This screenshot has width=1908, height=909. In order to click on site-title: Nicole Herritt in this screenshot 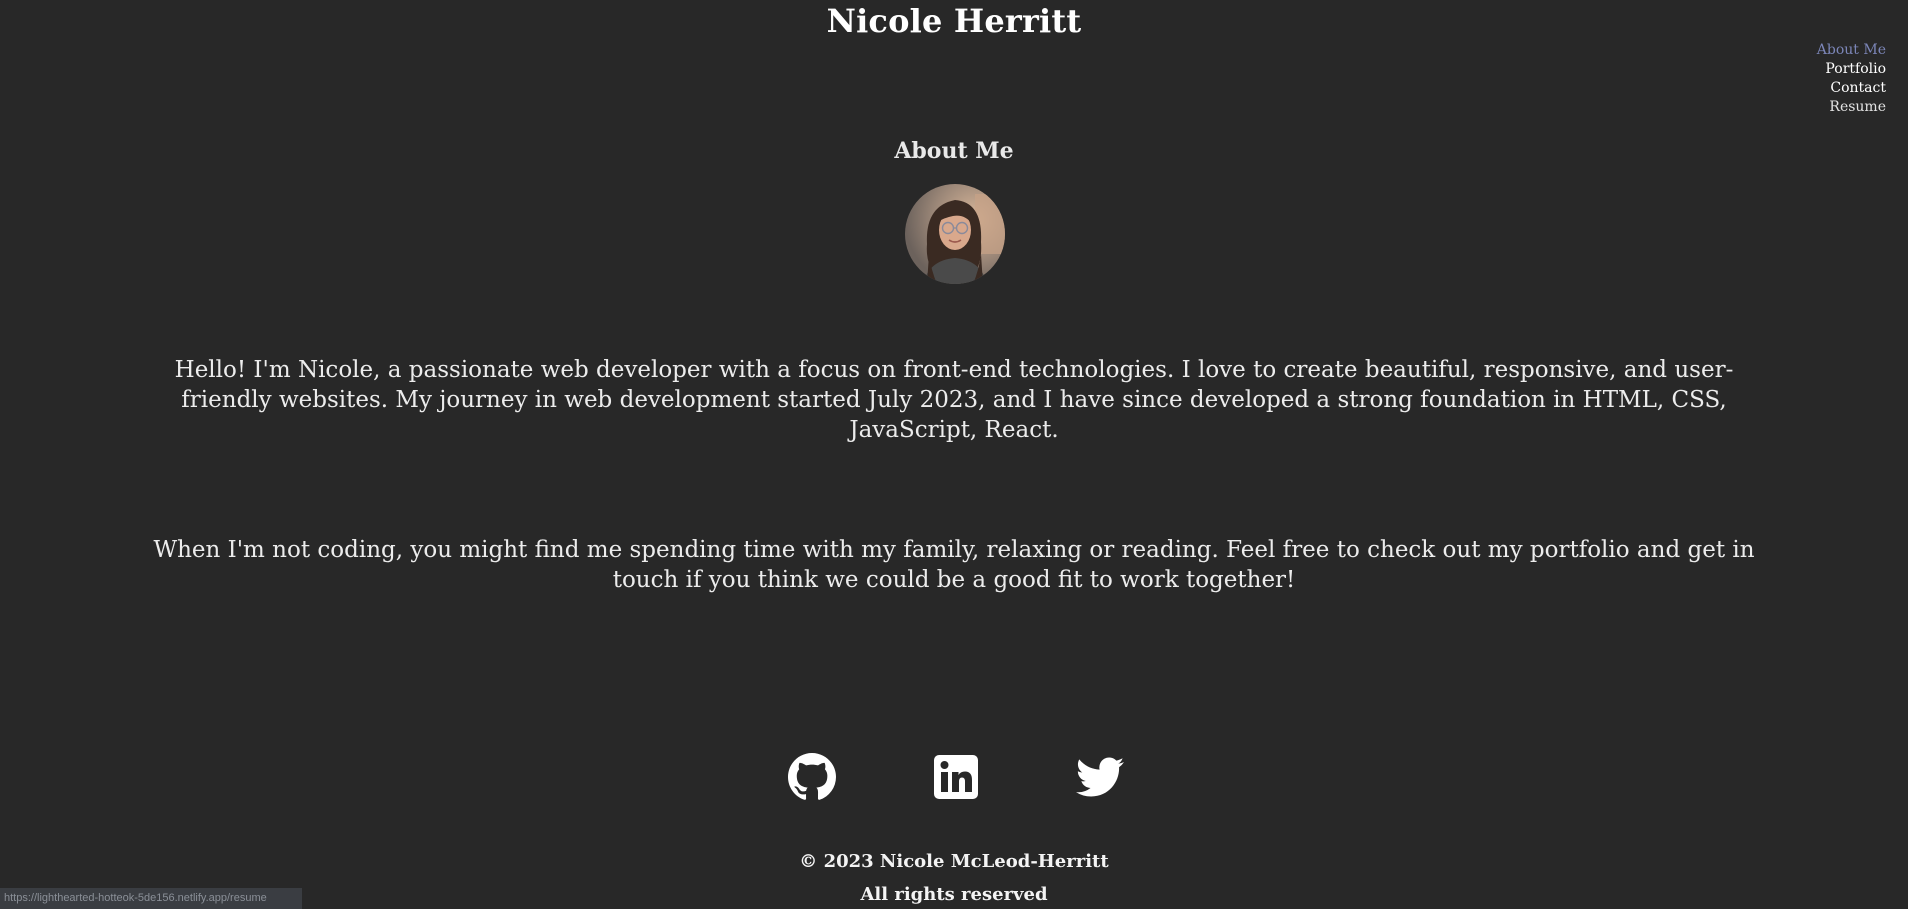, I will do `click(954, 21)`.